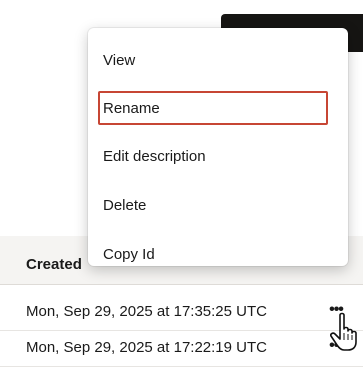  Describe the element at coordinates (146, 311) in the screenshot. I see `created-cell: Mon, Sep 29, 2025 at 17:35:25 UTC` at that location.